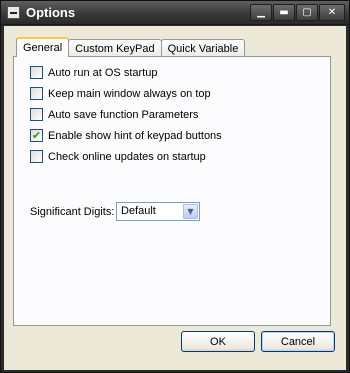  Describe the element at coordinates (51, 12) in the screenshot. I see `window-title: Options` at that location.